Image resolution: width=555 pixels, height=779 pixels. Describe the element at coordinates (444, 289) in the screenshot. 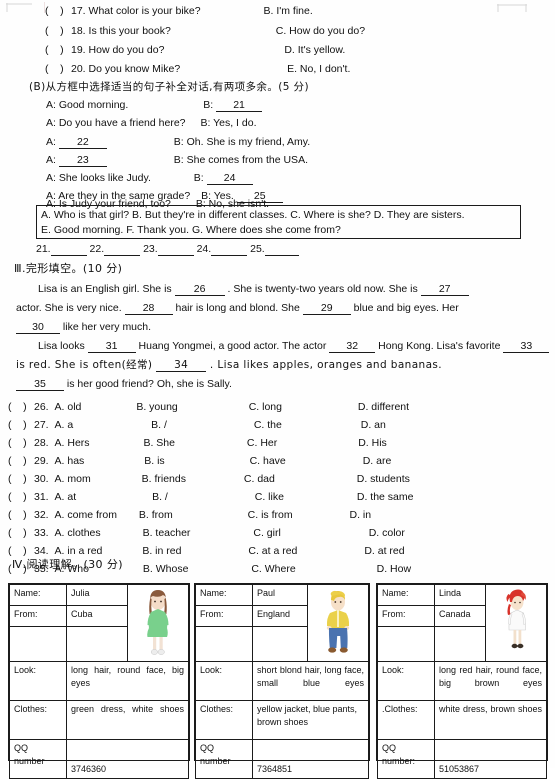

I see `cloze-blank-27: 27` at that location.